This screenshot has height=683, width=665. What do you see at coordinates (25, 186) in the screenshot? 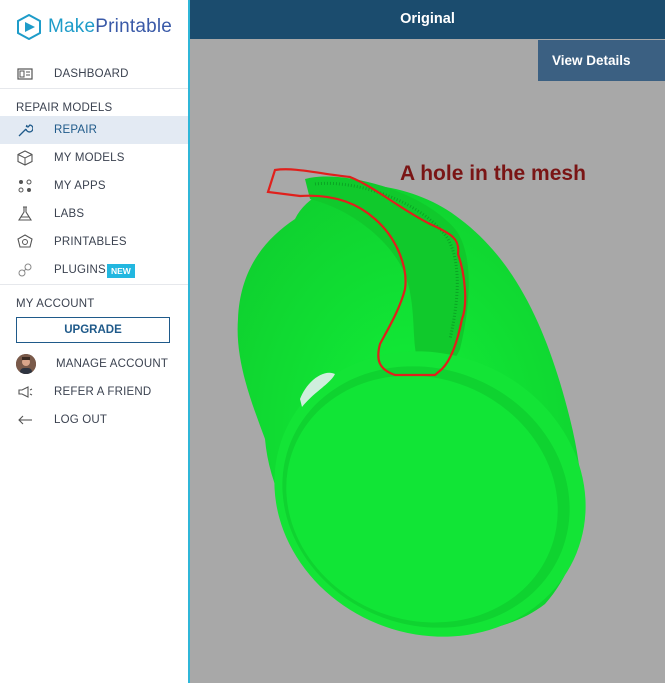
I see `apps-dots-icon` at bounding box center [25, 186].